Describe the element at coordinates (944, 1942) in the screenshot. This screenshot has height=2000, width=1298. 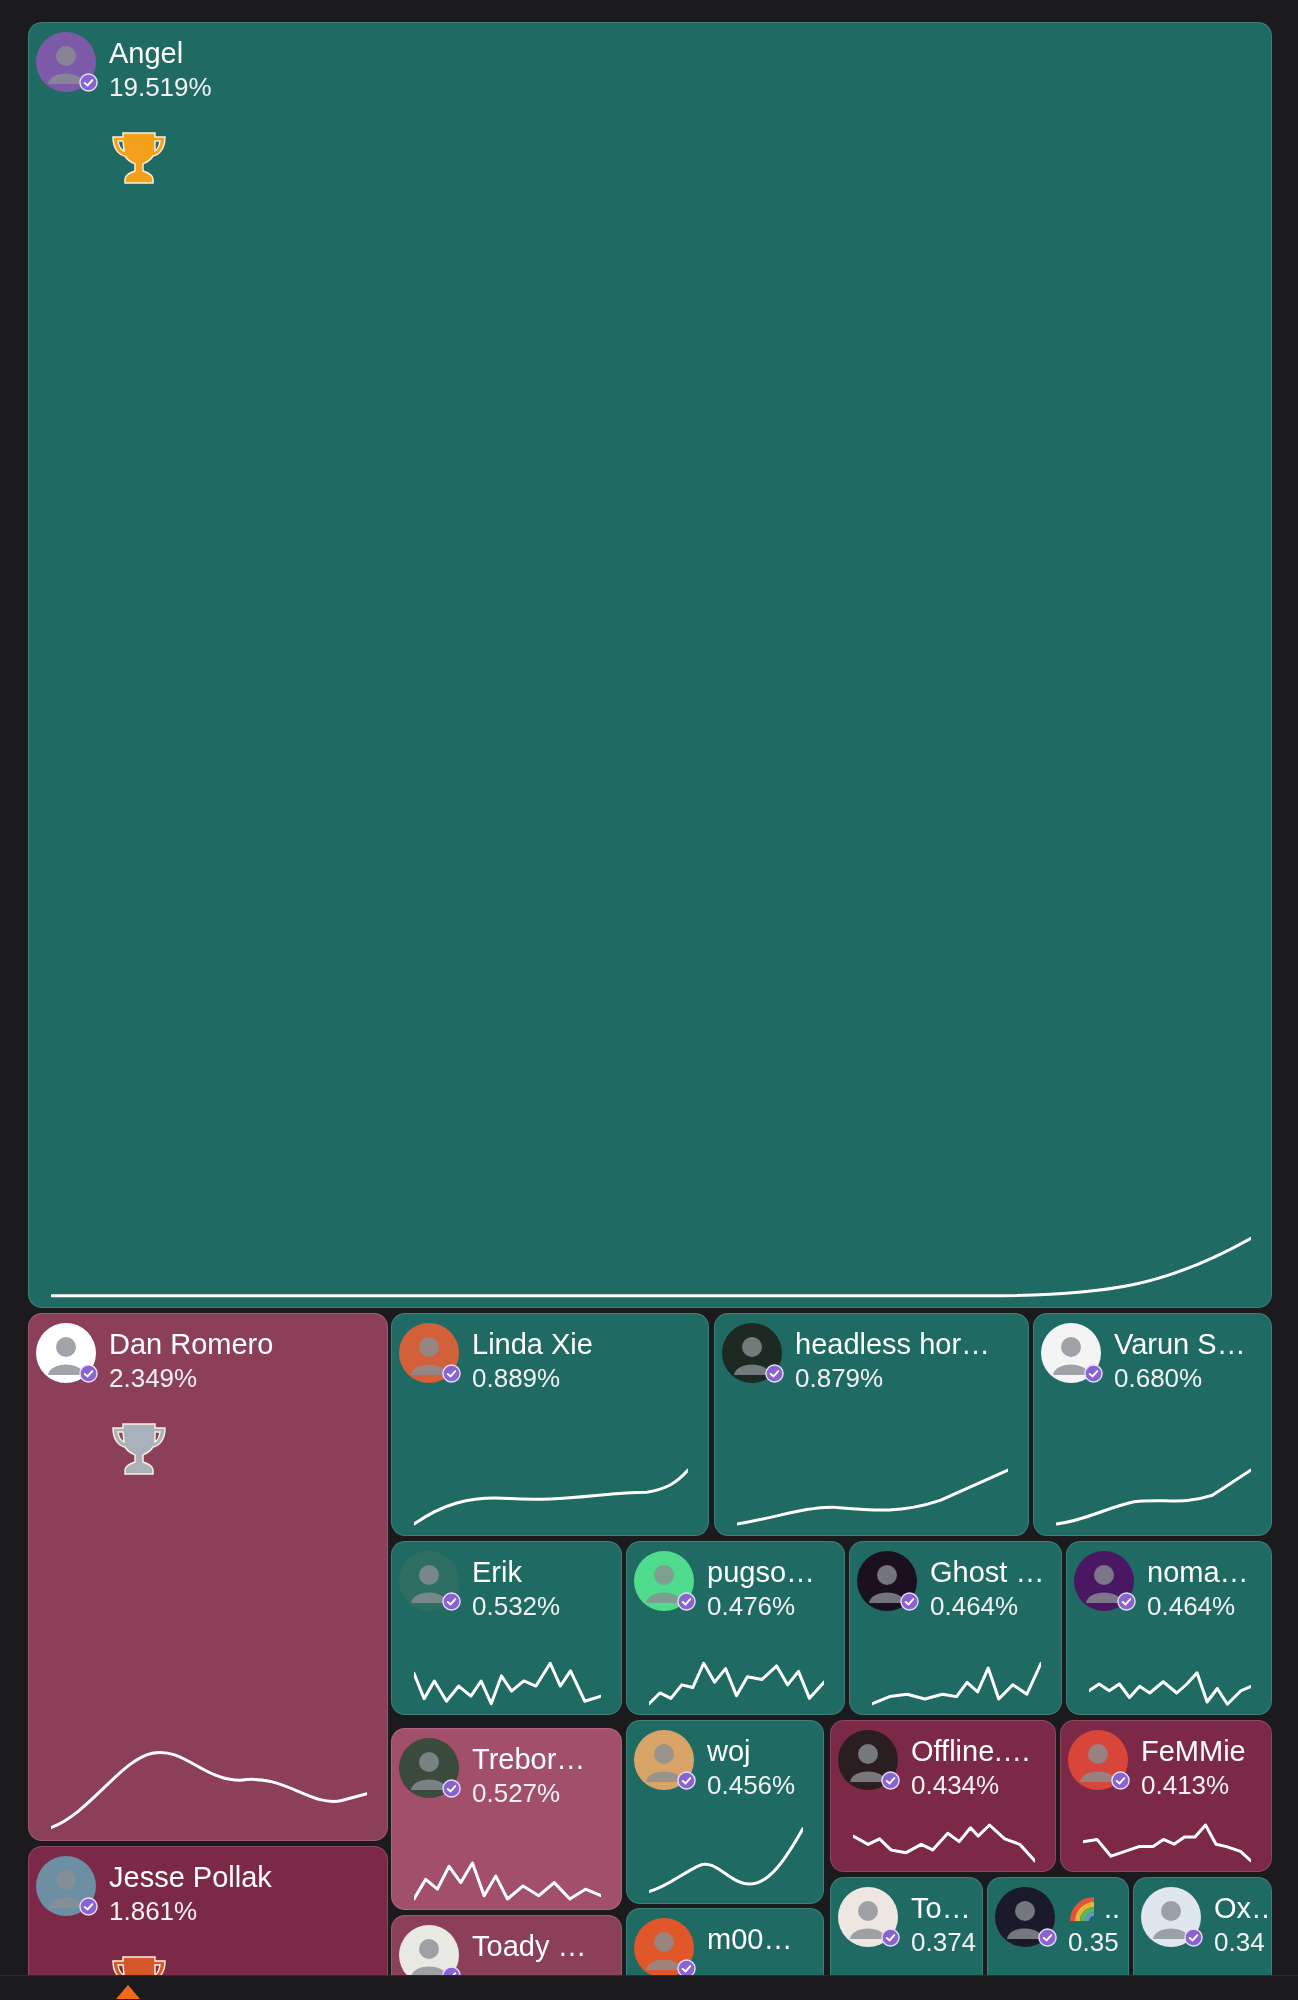
I see `share-percent: 0.374` at that location.